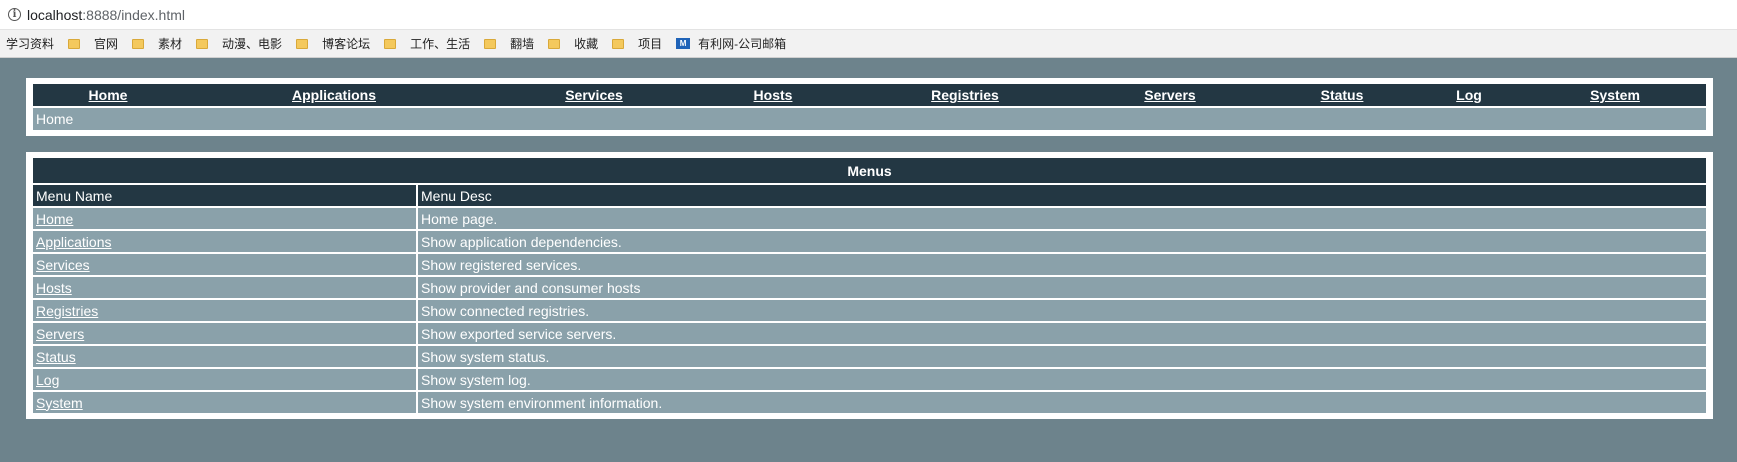 Image resolution: width=1737 pixels, height=462 pixels. I want to click on bookmark-folder: 官网, so click(93, 43).